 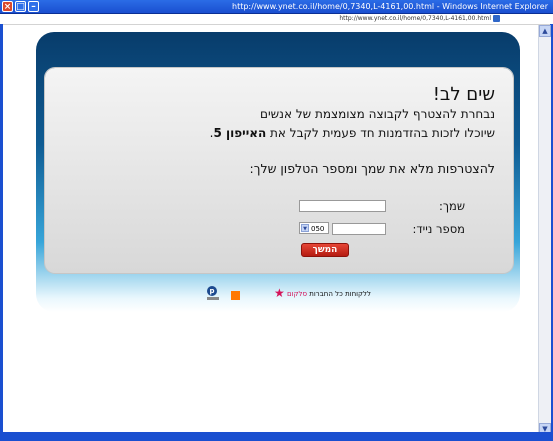 I want to click on phone-prefix-value: 050, so click(x=318, y=229).